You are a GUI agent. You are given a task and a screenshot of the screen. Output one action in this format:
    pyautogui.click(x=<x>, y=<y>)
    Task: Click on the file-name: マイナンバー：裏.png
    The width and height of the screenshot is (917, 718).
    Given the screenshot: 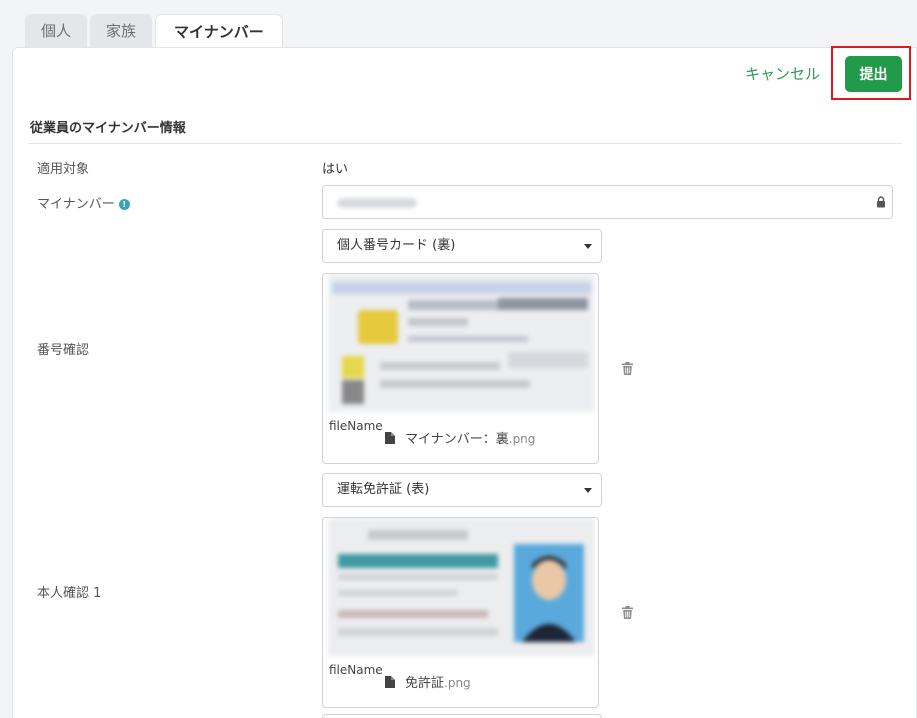 What is the action you would take?
    pyautogui.click(x=460, y=437)
    